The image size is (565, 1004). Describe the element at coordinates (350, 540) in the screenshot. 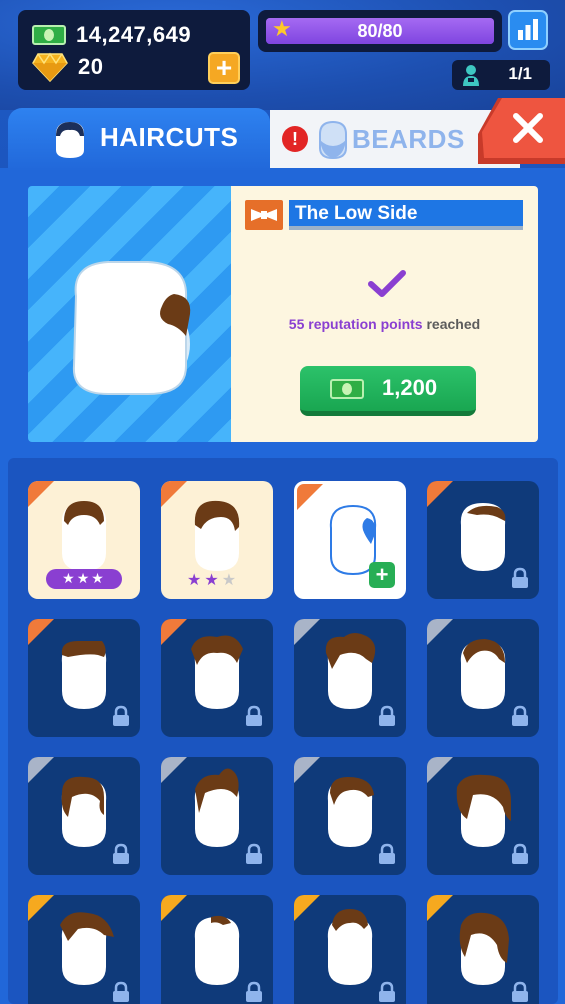

I see `haircut-item: +` at that location.